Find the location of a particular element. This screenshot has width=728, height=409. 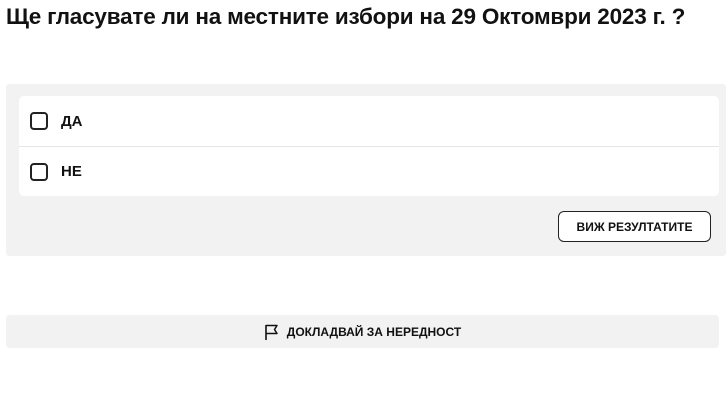

checkbox-yes is located at coordinates (39, 121).